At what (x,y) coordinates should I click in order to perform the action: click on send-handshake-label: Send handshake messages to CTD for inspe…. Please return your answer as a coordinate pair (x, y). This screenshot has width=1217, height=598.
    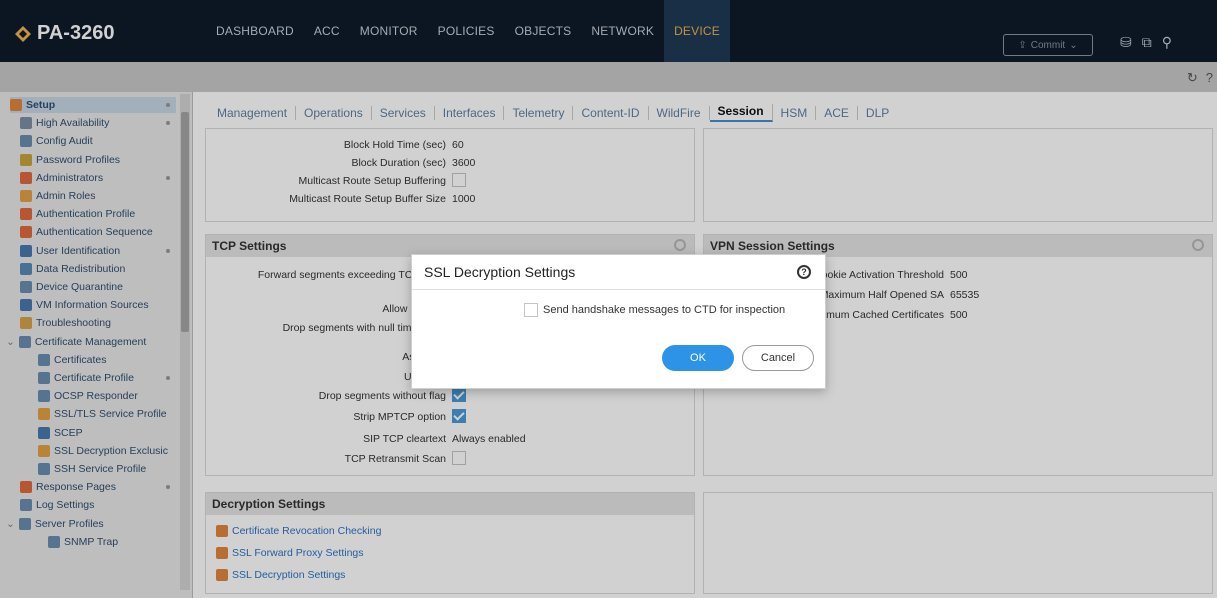
    Looking at the image, I should click on (664, 310).